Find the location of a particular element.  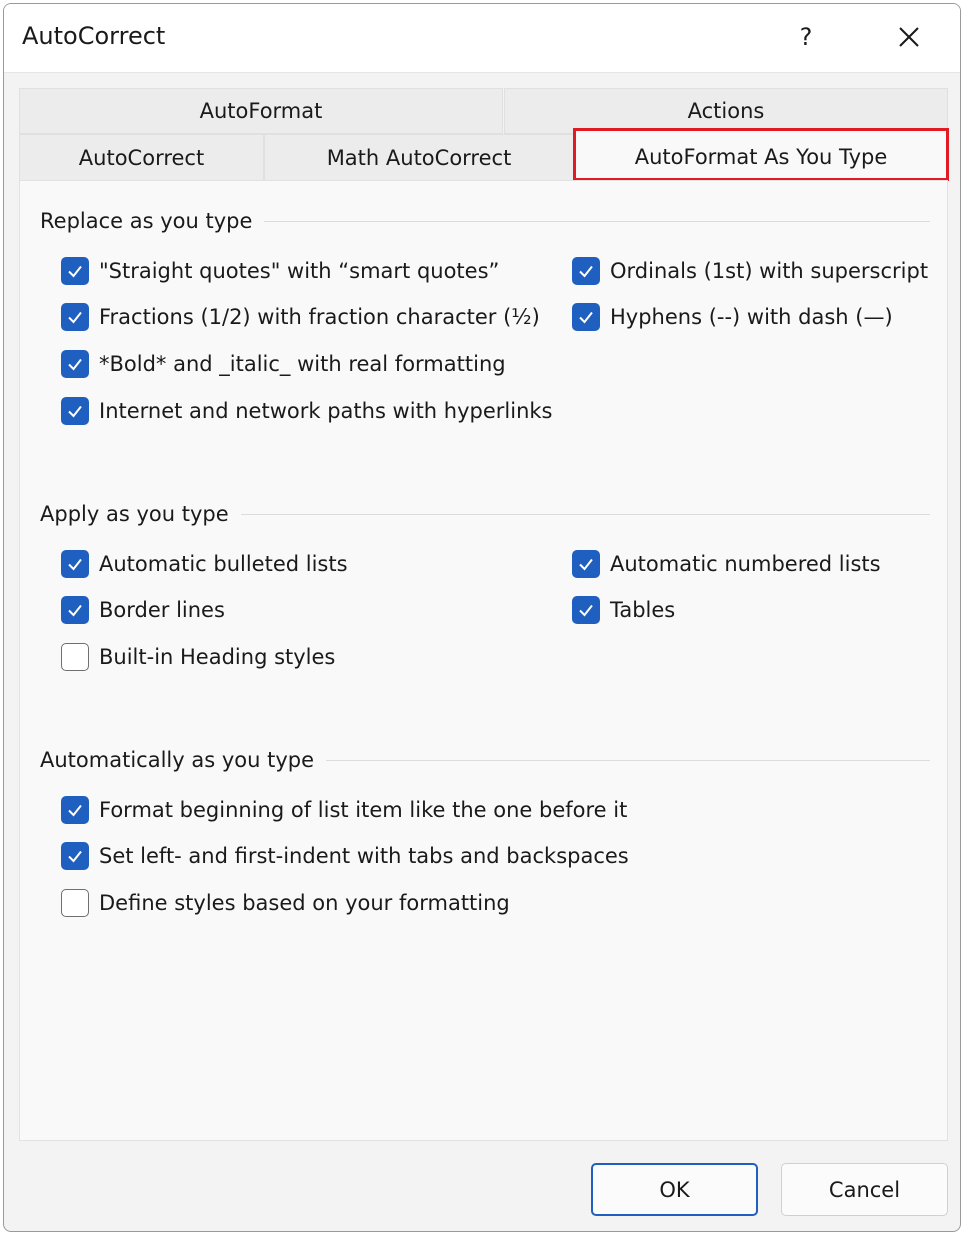

tab-actions: Actions is located at coordinates (726, 111).